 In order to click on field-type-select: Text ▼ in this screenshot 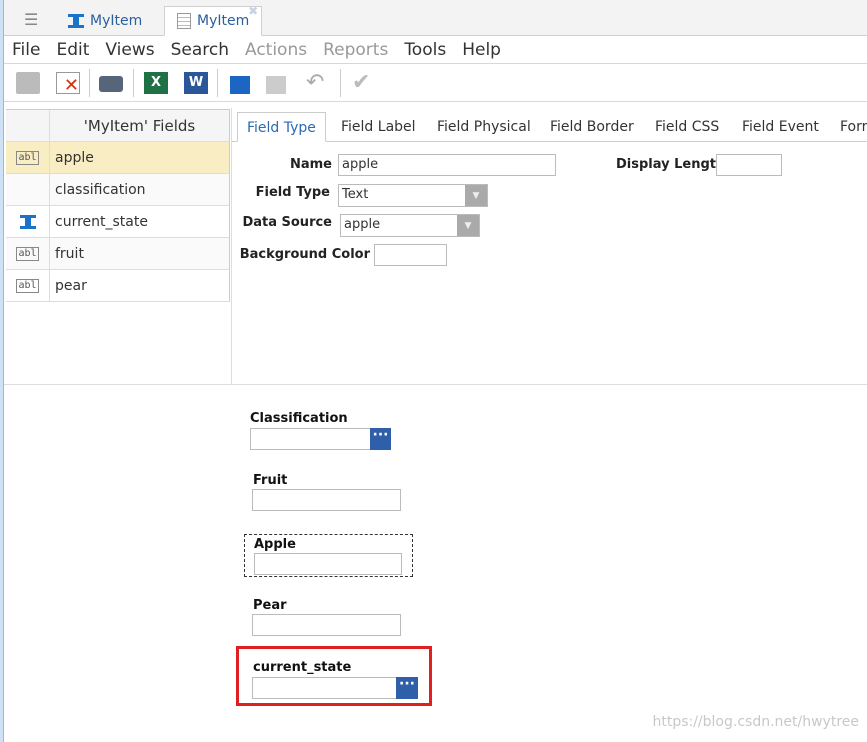, I will do `click(413, 195)`.